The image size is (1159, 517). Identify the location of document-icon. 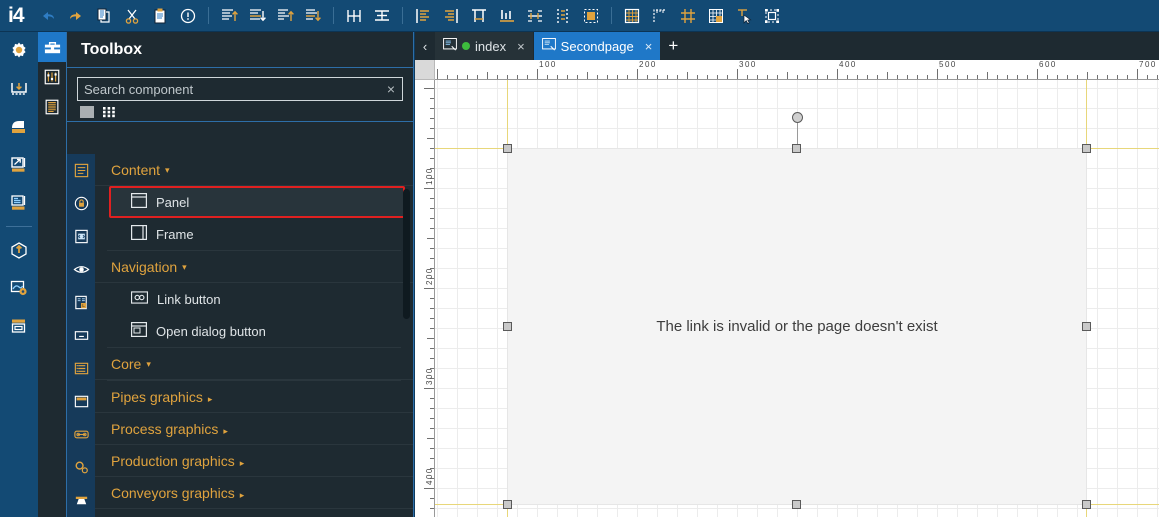
(19, 203).